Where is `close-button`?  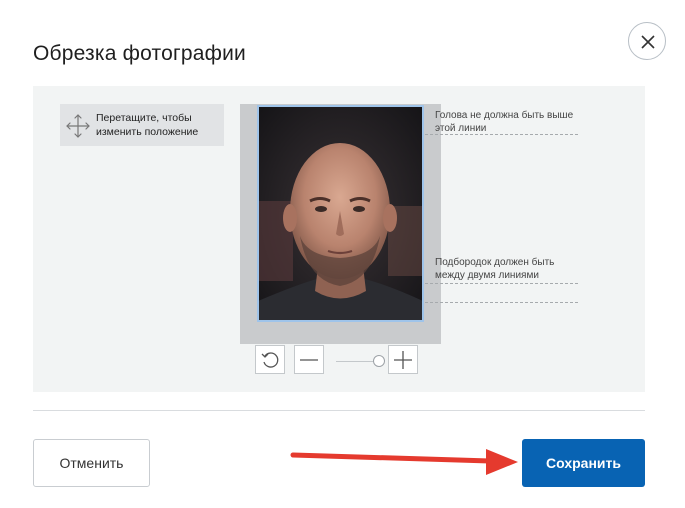 close-button is located at coordinates (647, 41).